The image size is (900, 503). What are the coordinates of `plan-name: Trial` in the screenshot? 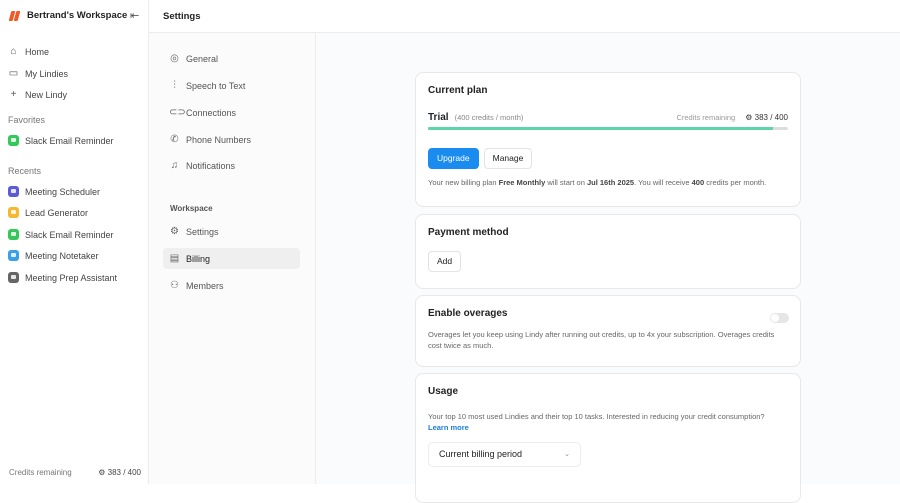 It's located at (438, 117).